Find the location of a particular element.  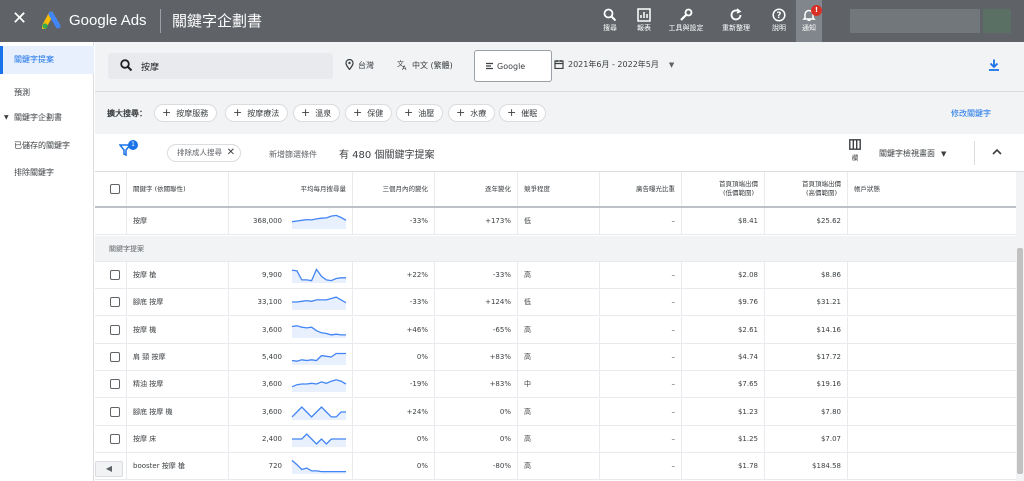

avg-cell: 368,000 is located at coordinates (291, 221).